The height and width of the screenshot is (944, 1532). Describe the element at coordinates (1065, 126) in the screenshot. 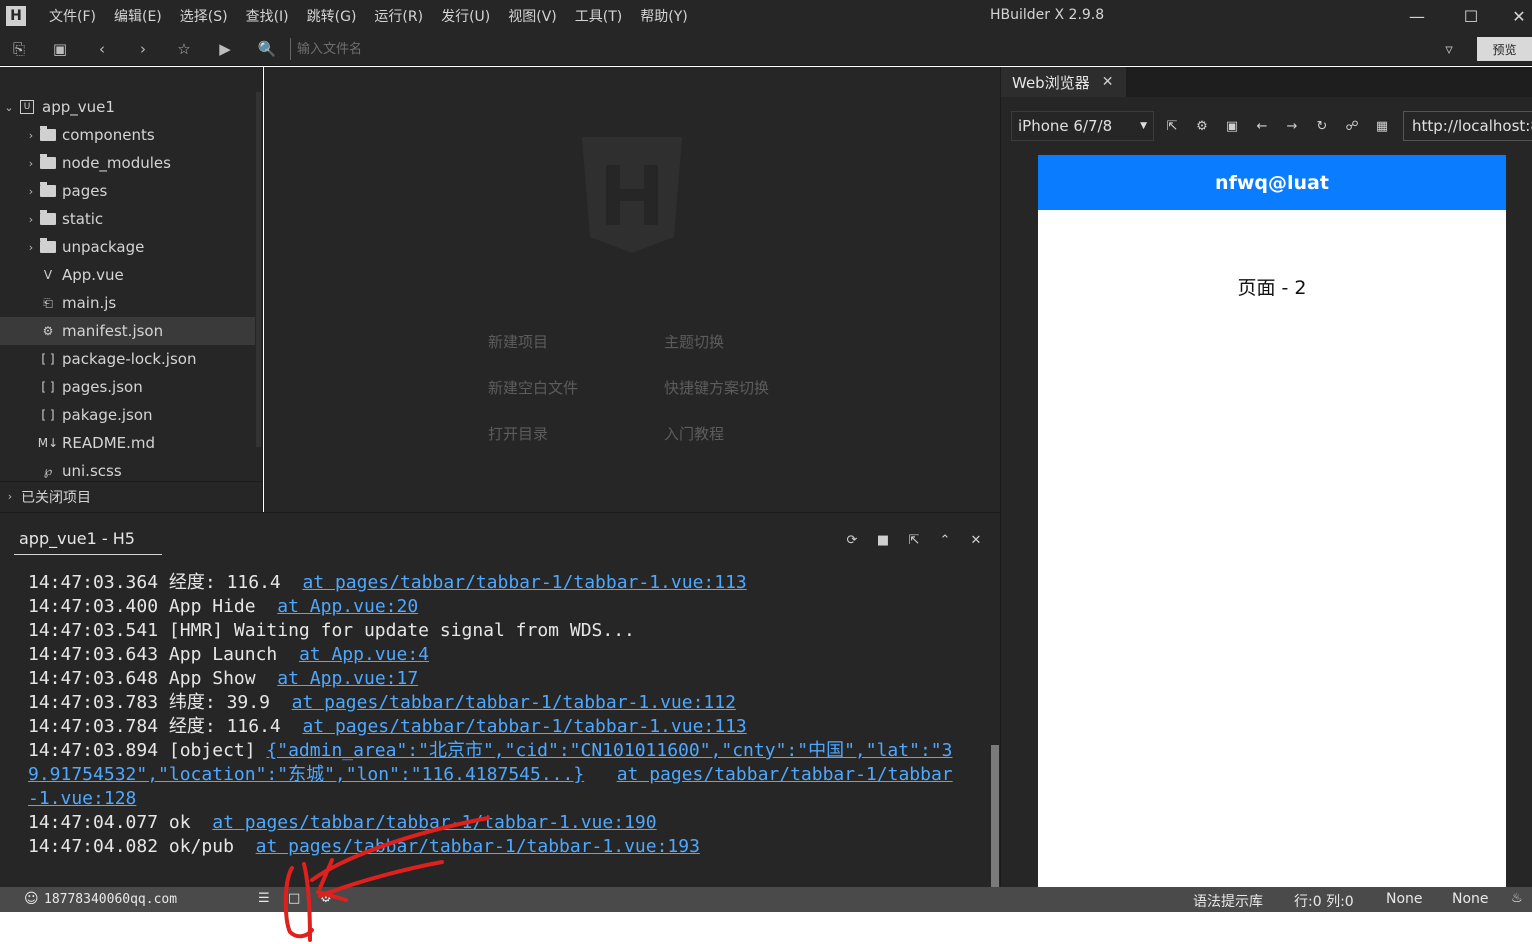

I see `device-select-value: iPhone 6/7/8` at that location.